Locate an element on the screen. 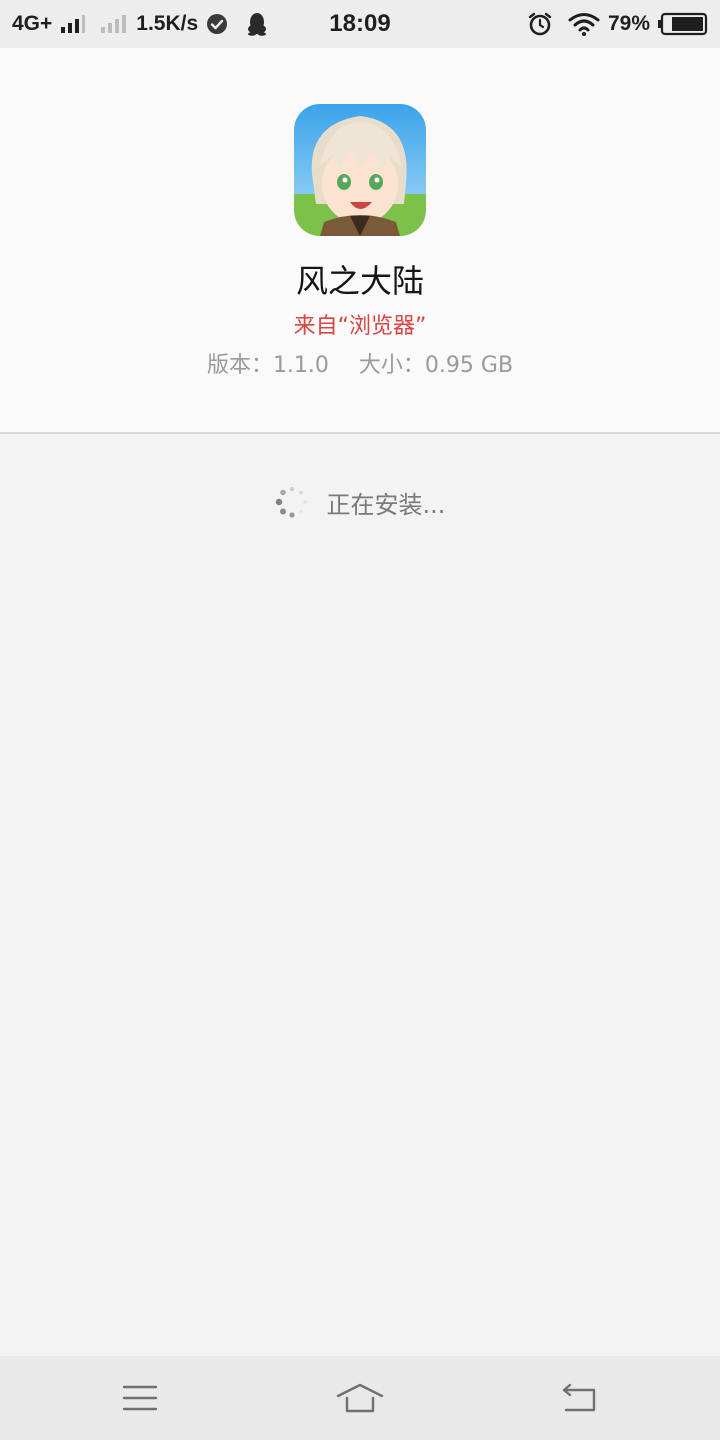  app-meta: 版本：1.1.0 大小：0.95 GB is located at coordinates (360, 363).